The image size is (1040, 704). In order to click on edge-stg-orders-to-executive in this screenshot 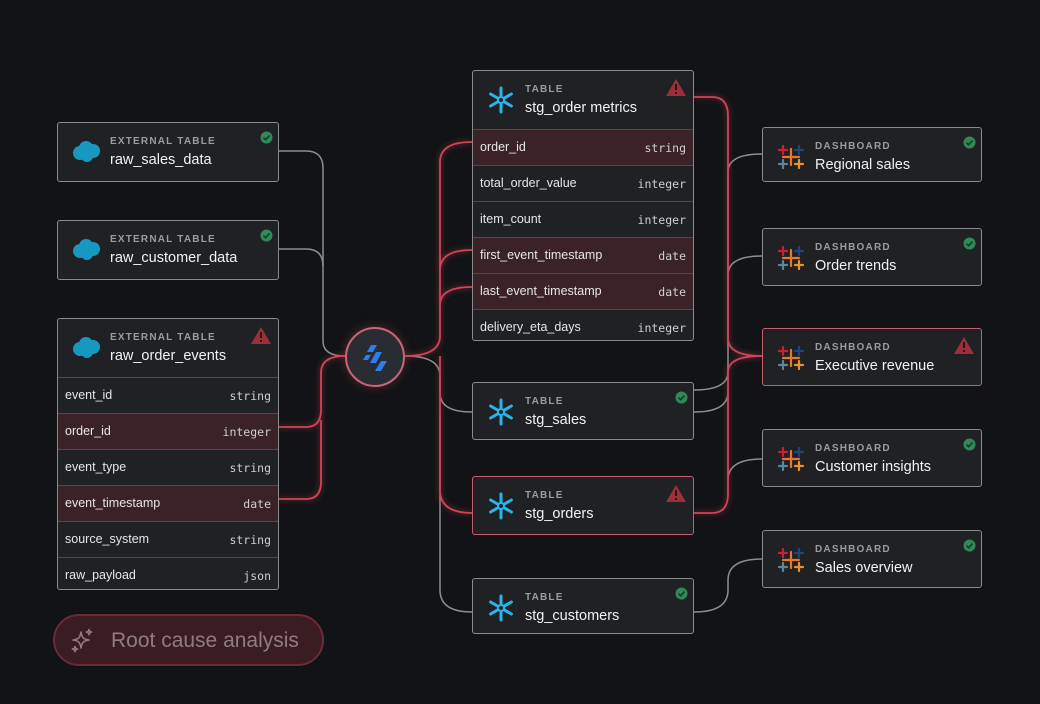, I will do `click(728, 434)`.